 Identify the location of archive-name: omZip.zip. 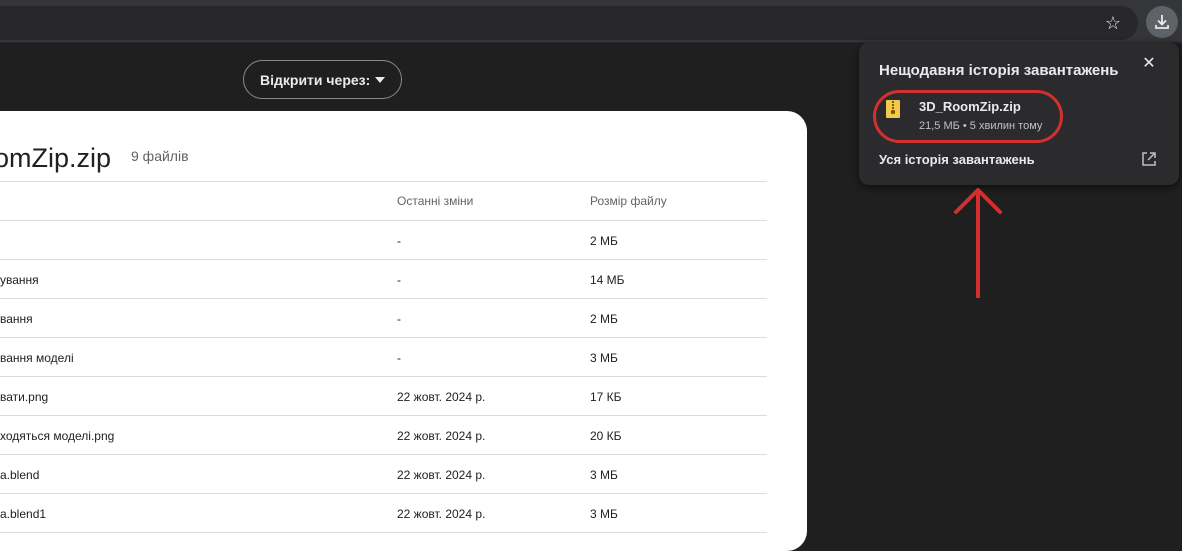
(56, 158).